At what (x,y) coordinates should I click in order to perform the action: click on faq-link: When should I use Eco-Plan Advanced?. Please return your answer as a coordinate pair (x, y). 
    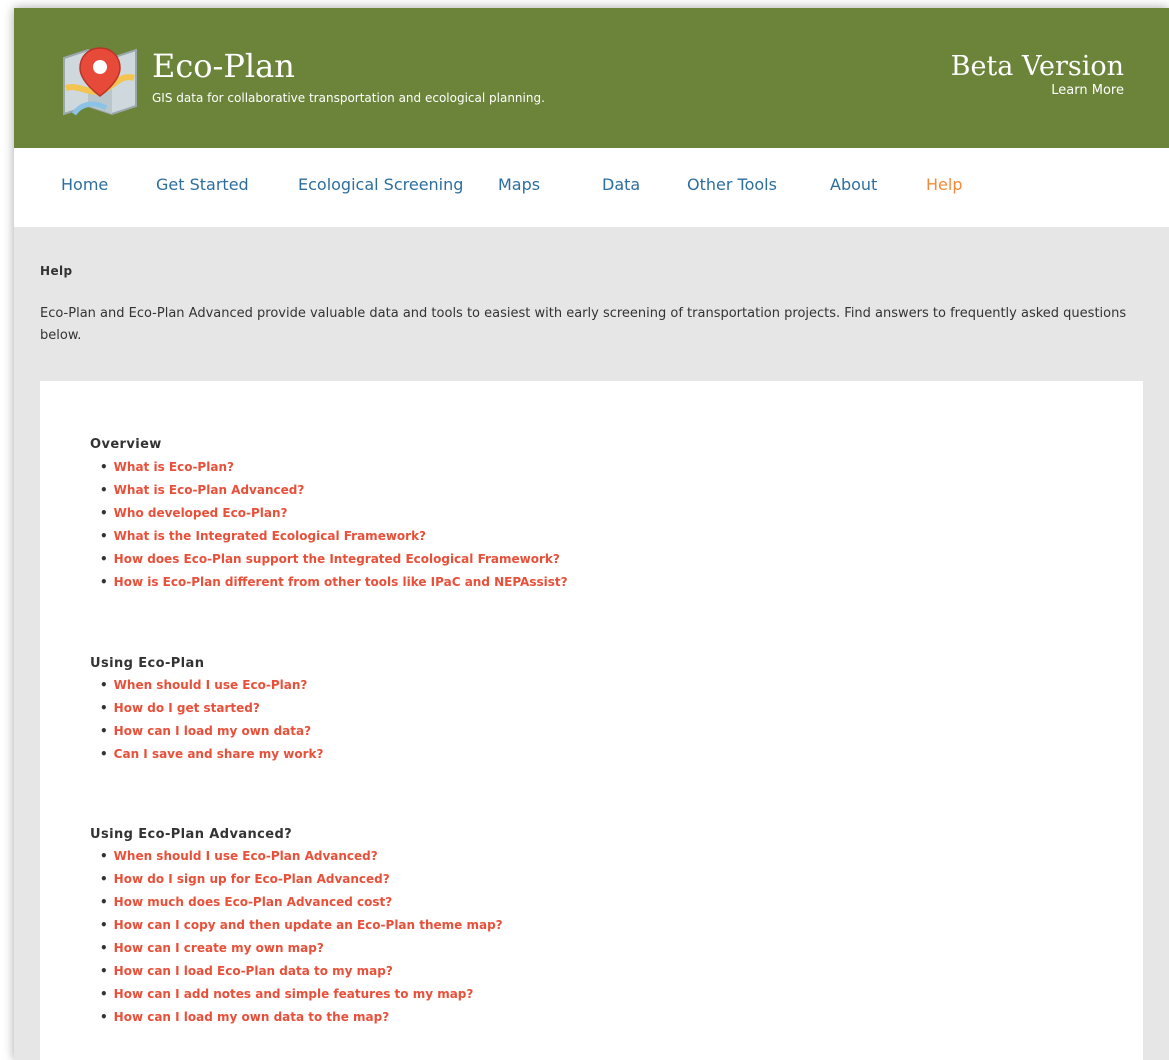
    Looking at the image, I should click on (246, 856).